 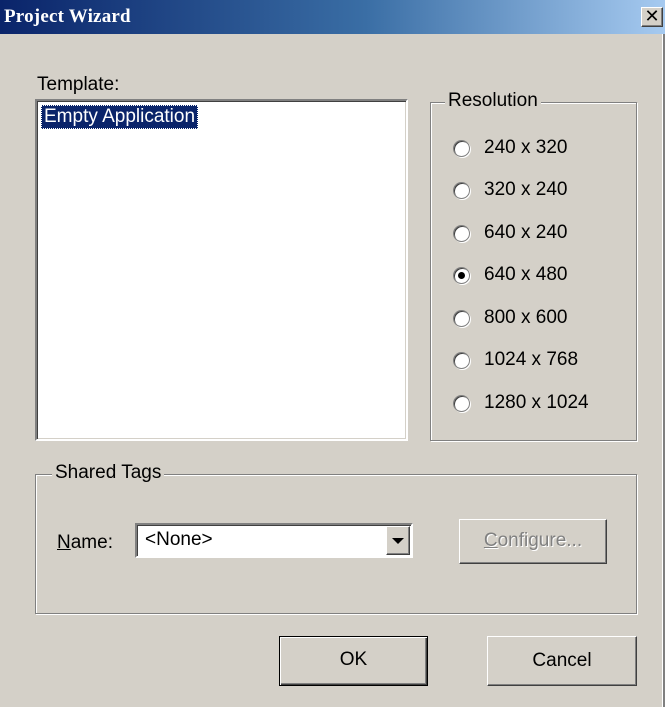 What do you see at coordinates (526, 147) in the screenshot?
I see `resolution-option-label: 240 x 320` at bounding box center [526, 147].